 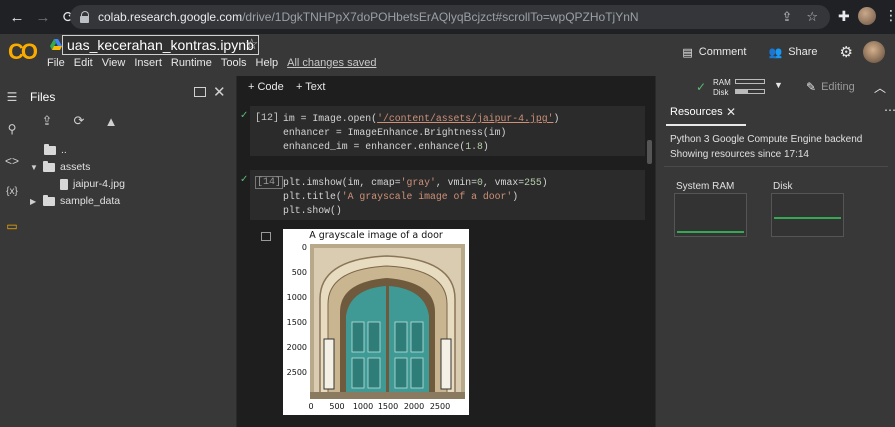 I want to click on y-tick-label: 2500, so click(x=296, y=372).